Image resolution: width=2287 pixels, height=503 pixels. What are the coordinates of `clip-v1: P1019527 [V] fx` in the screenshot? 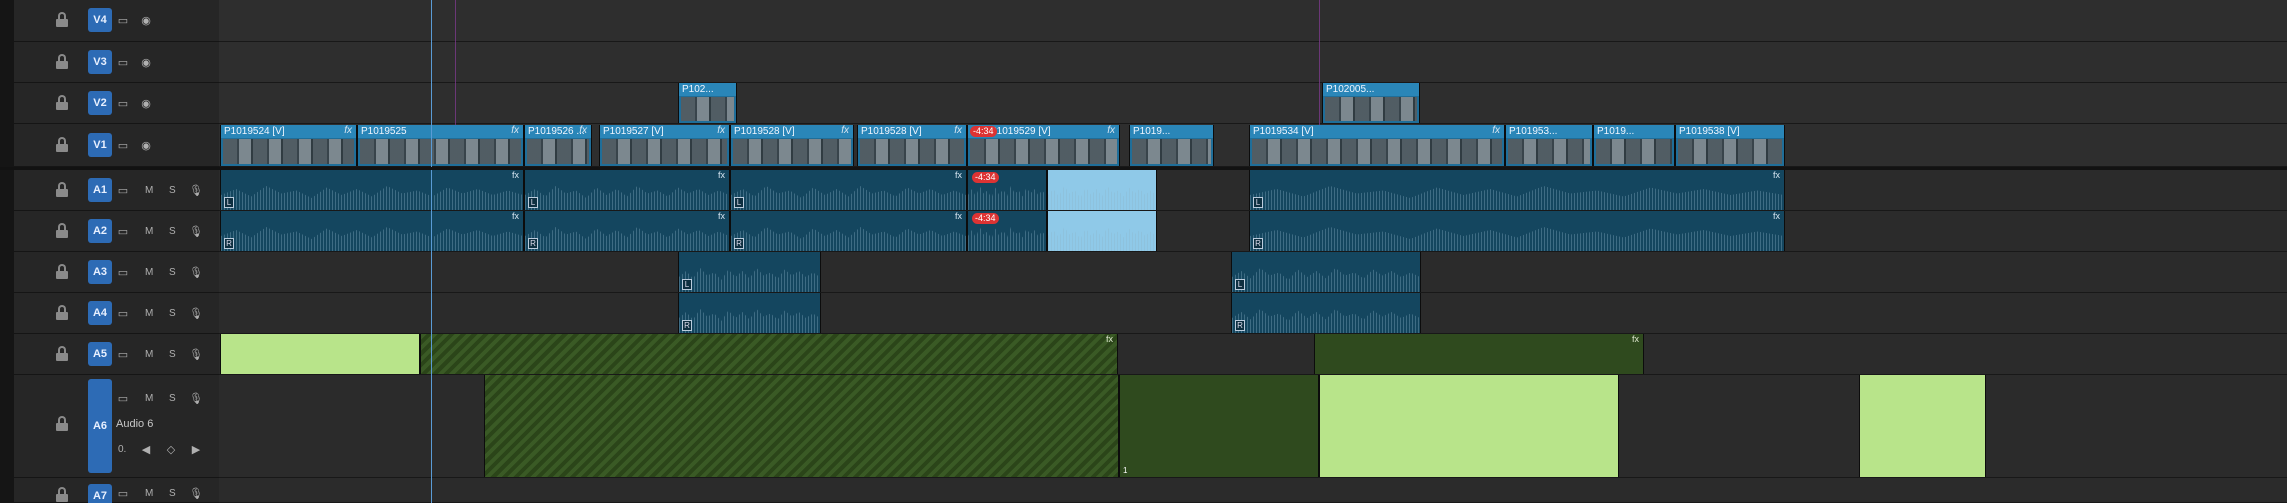 It's located at (664, 145).